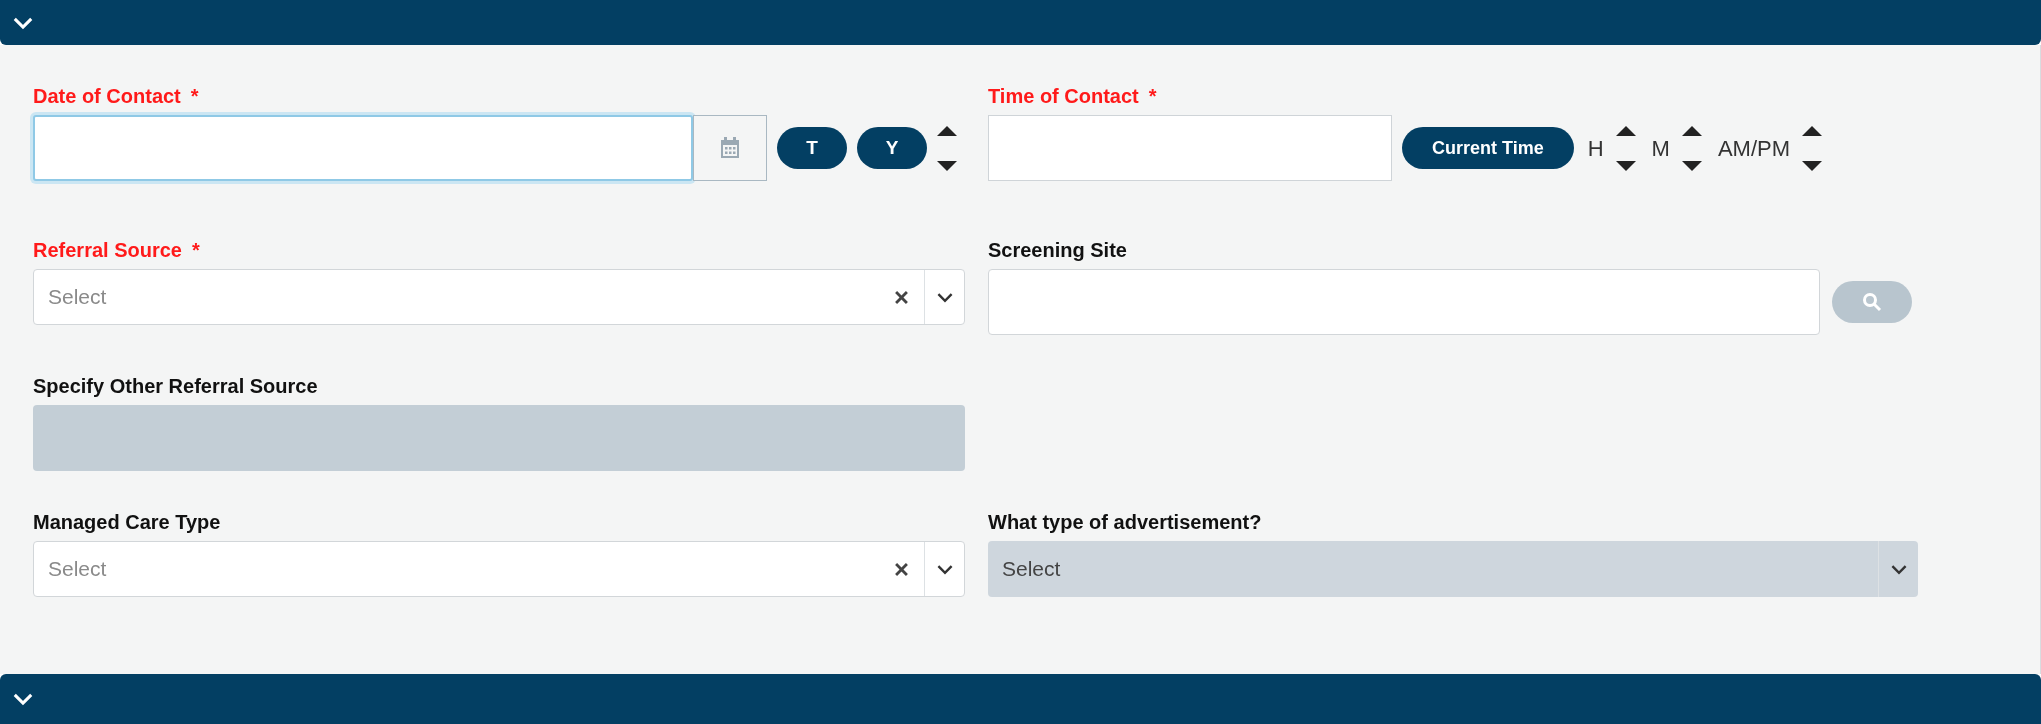 Image resolution: width=2041 pixels, height=724 pixels. I want to click on current-time-button: Current Time, so click(1488, 148).